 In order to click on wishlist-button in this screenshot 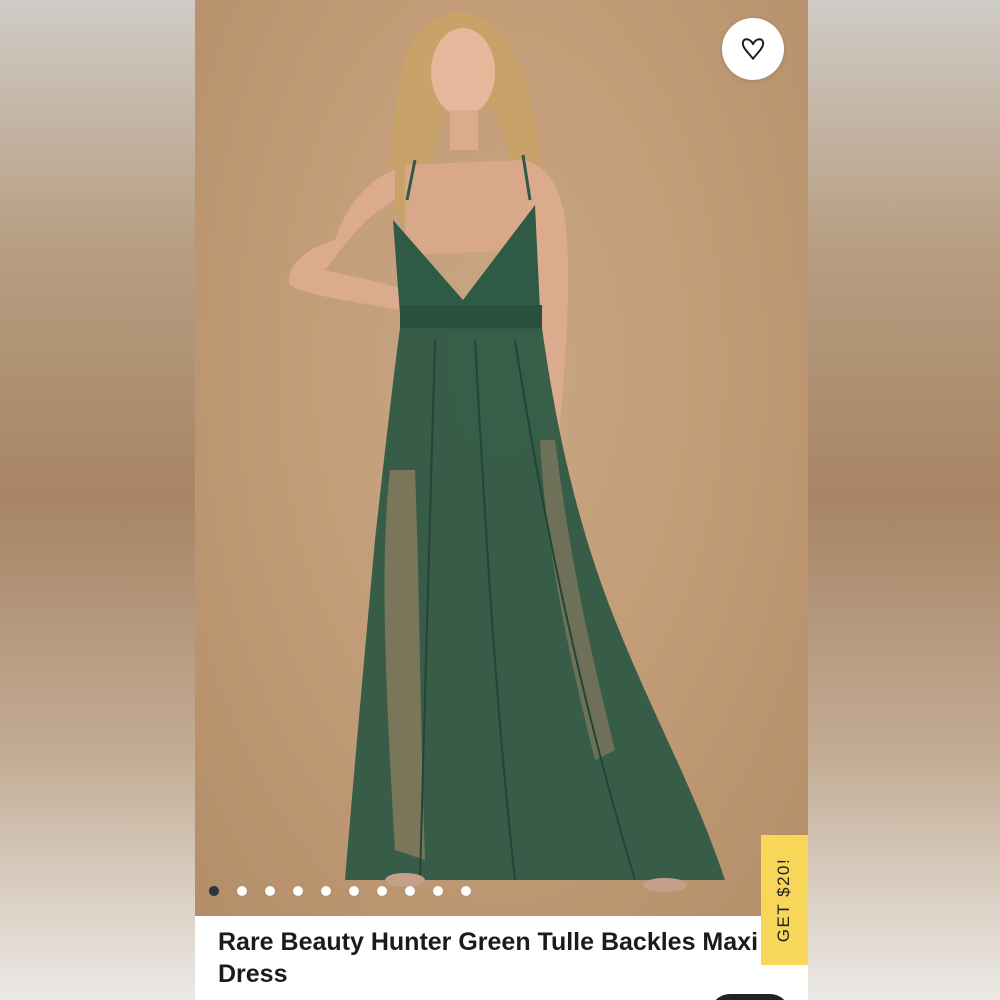, I will do `click(753, 49)`.